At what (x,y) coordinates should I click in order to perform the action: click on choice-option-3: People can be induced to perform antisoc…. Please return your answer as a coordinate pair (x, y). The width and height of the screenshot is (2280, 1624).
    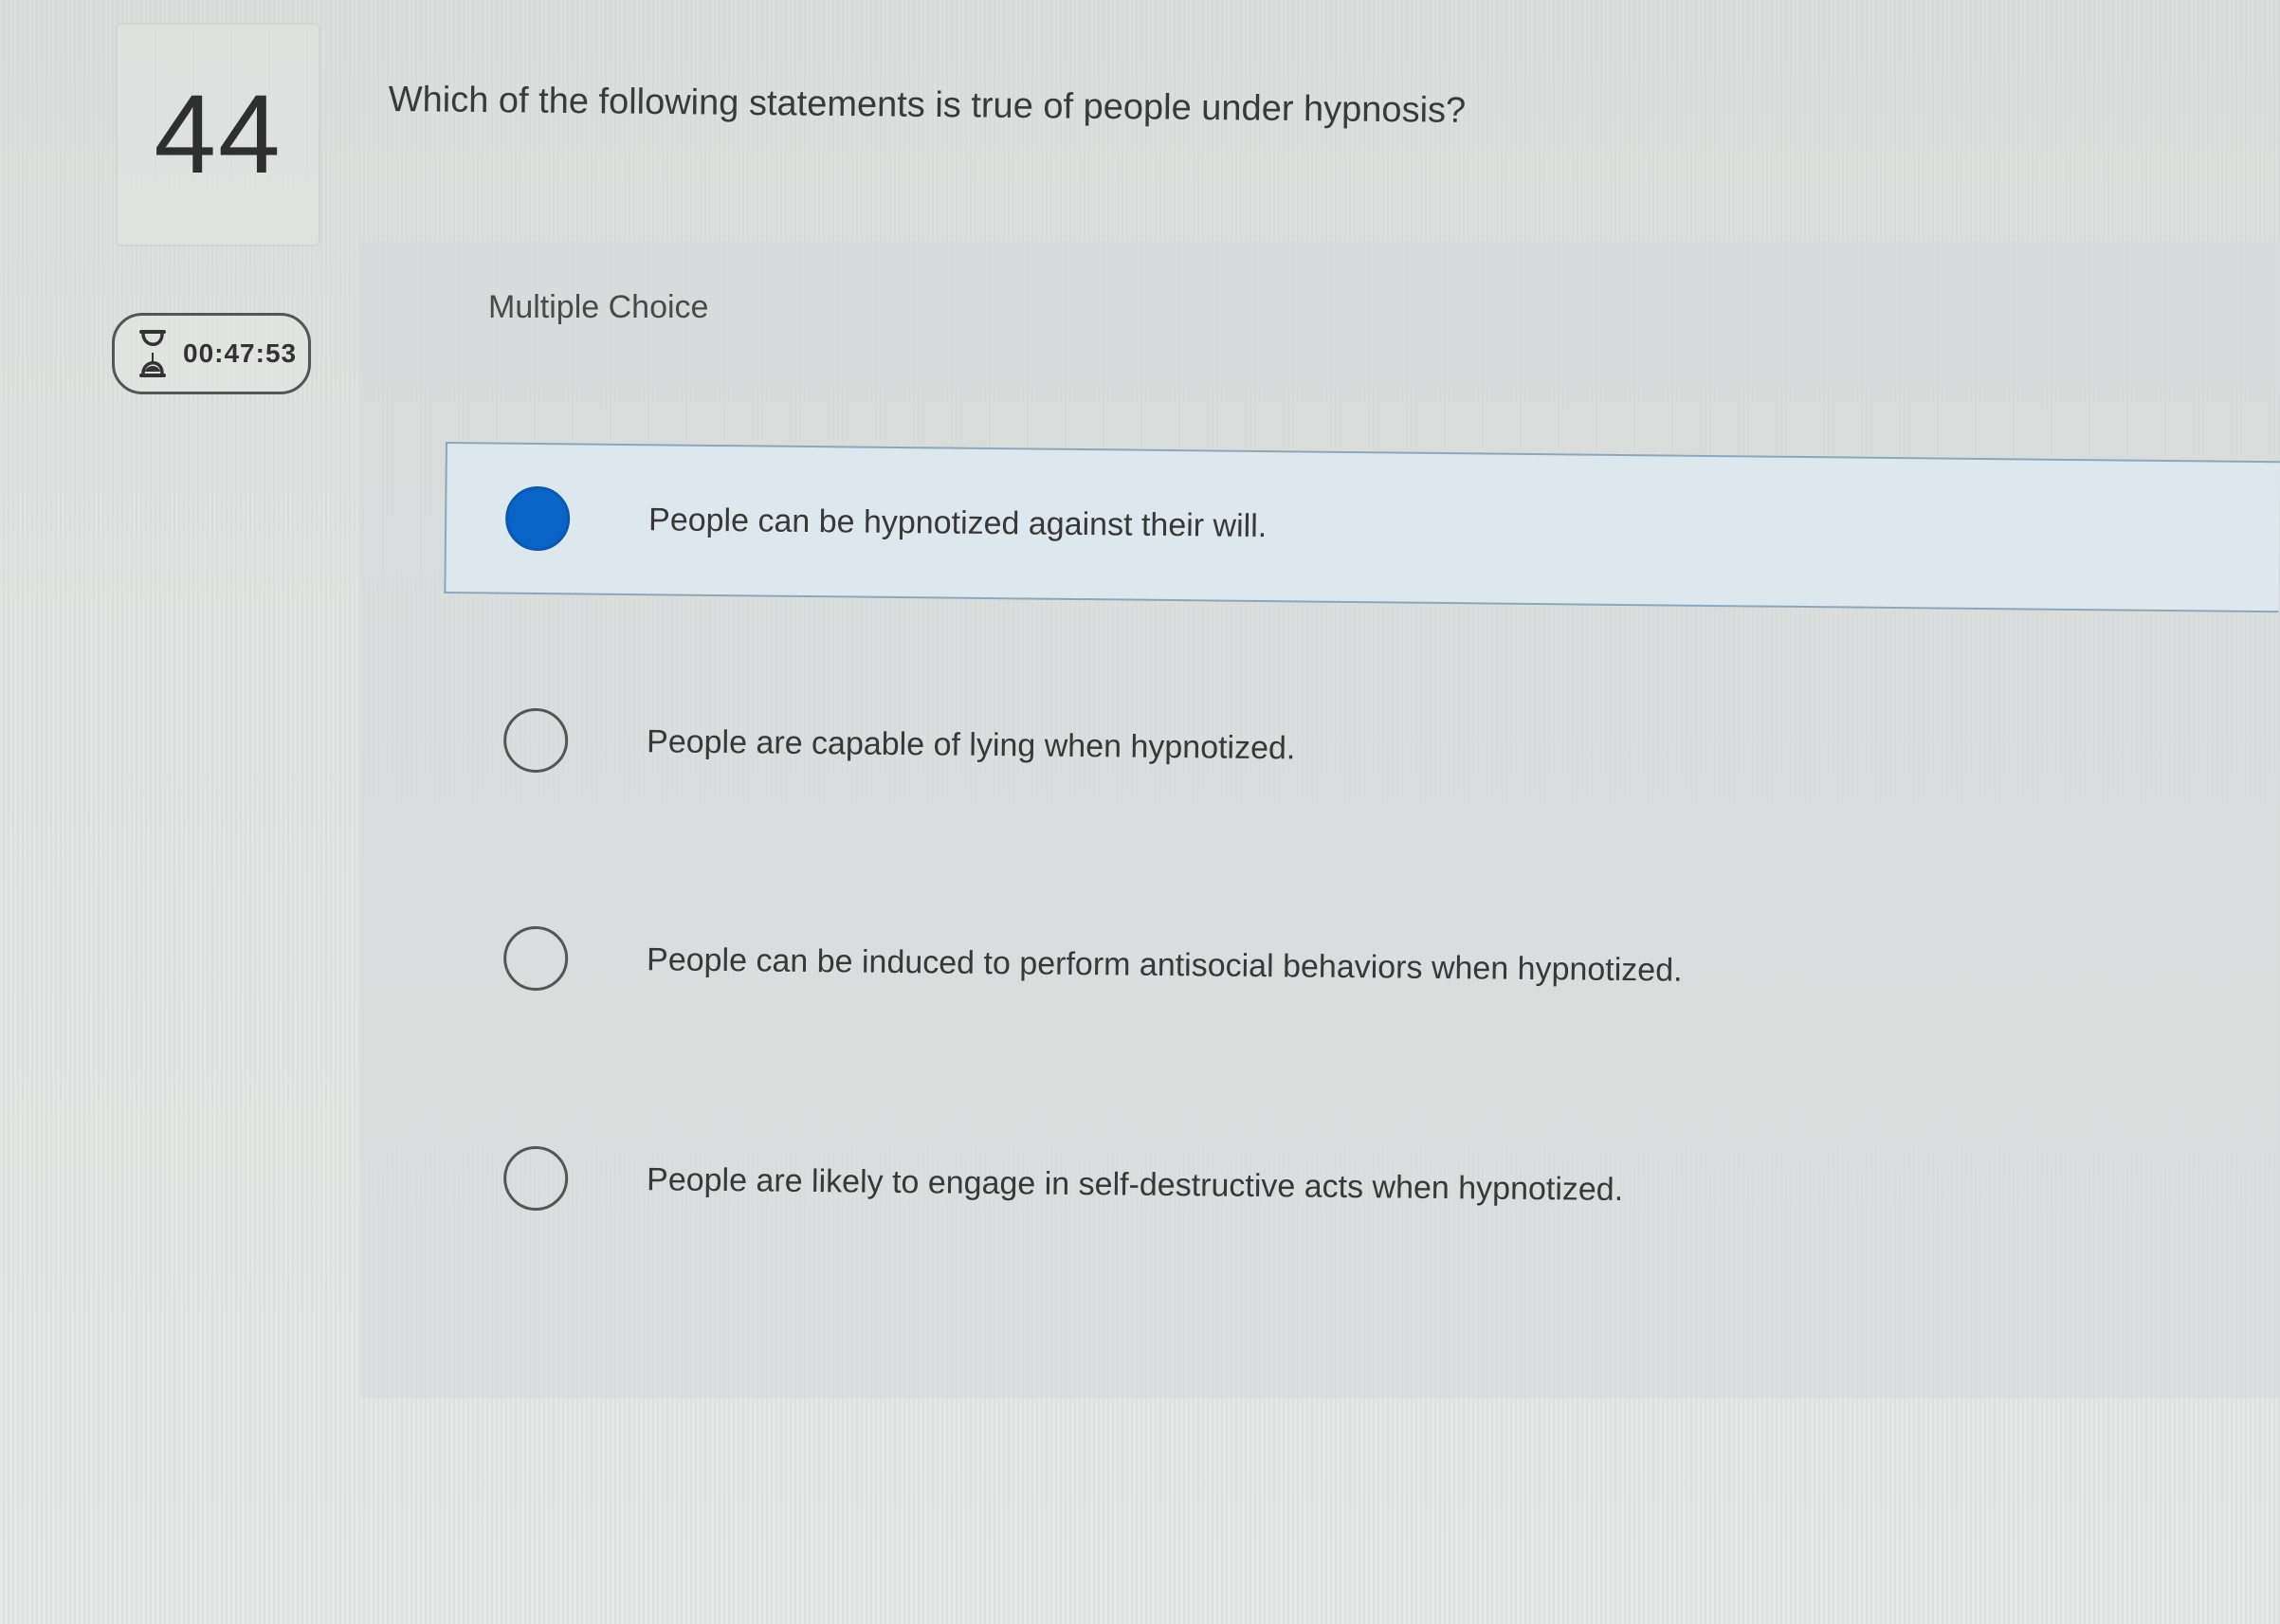
    Looking at the image, I should click on (1362, 967).